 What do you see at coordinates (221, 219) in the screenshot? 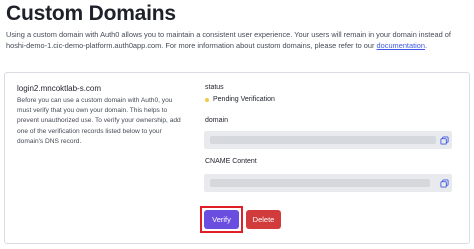
I see `verify-button: Verify` at bounding box center [221, 219].